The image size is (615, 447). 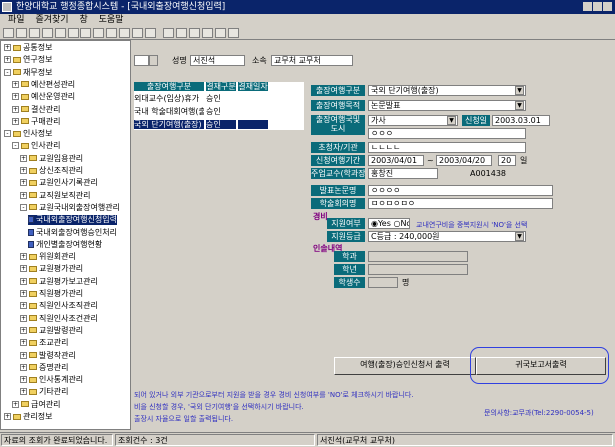 What do you see at coordinates (521, 120) in the screenshot?
I see `request-date-field: 2003.03.01` at bounding box center [521, 120].